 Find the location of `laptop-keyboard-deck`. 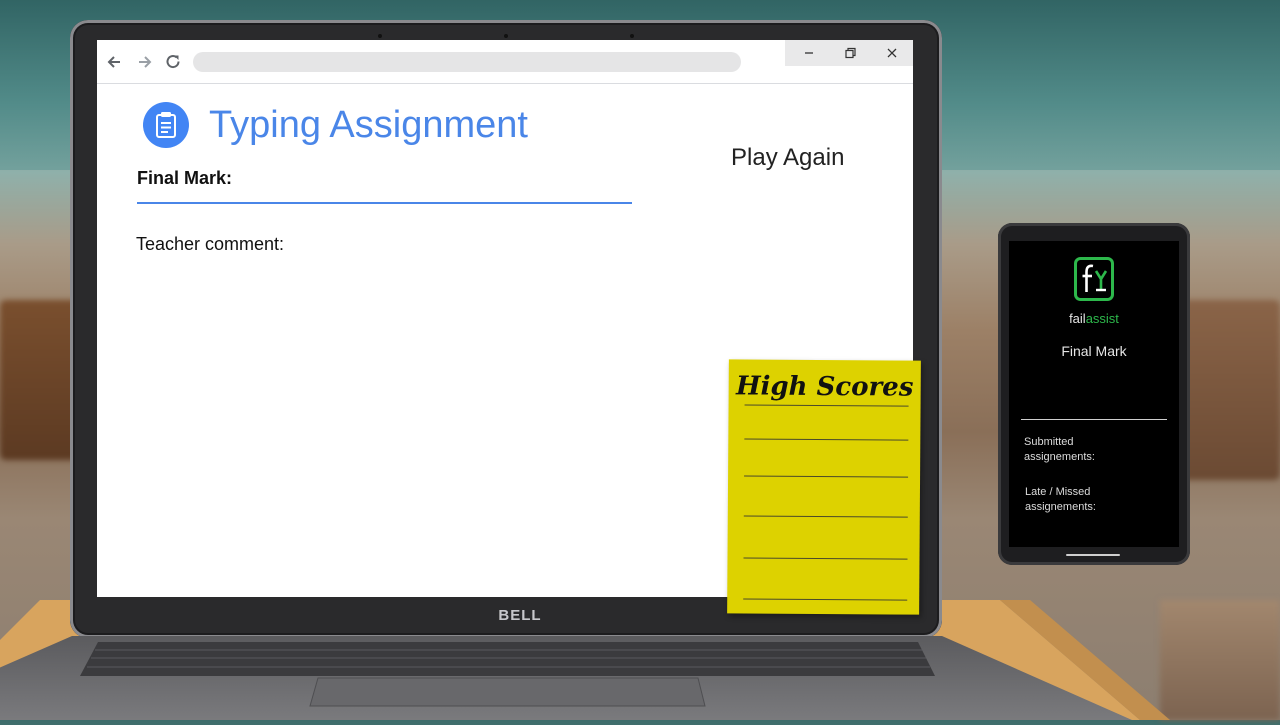

laptop-keyboard-deck is located at coordinates (640, 678).